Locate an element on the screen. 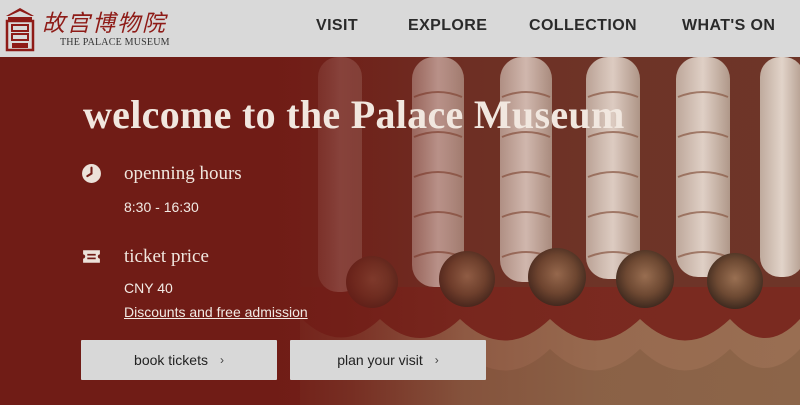 The height and width of the screenshot is (405, 800). plan-visit-button: plan your visit › is located at coordinates (388, 360).